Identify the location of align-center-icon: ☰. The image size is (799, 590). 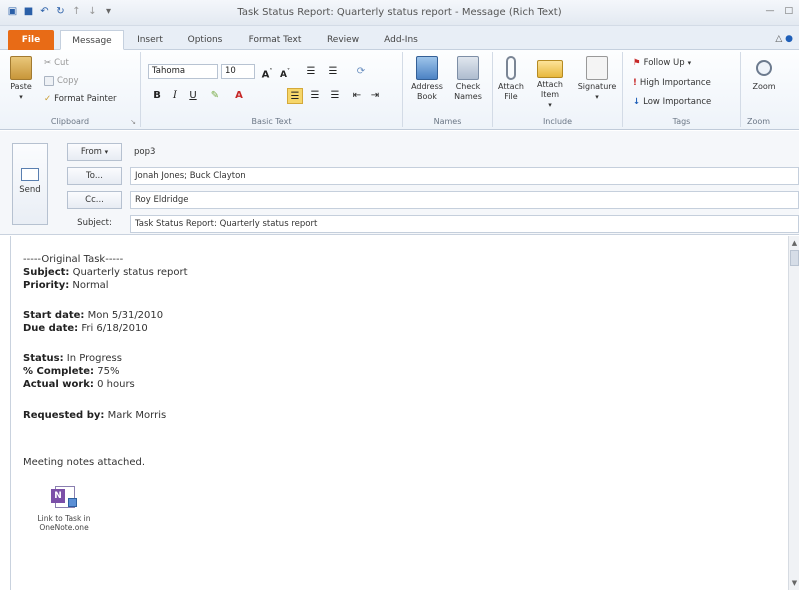
(315, 96).